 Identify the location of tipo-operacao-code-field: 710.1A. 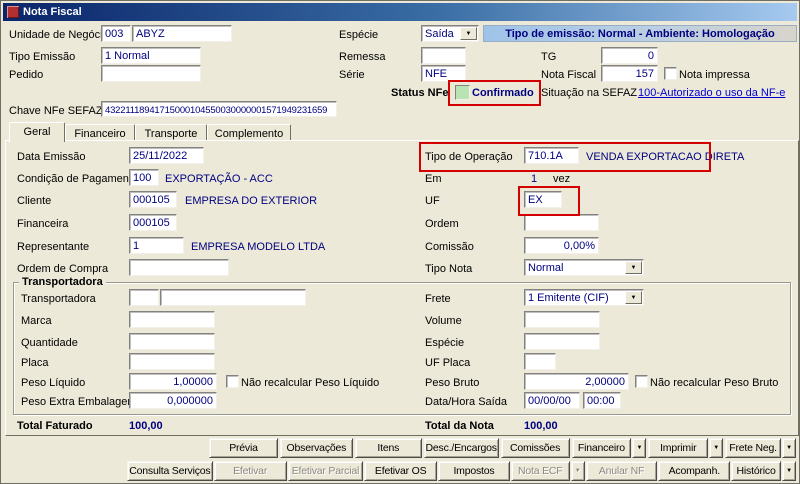
(551, 155).